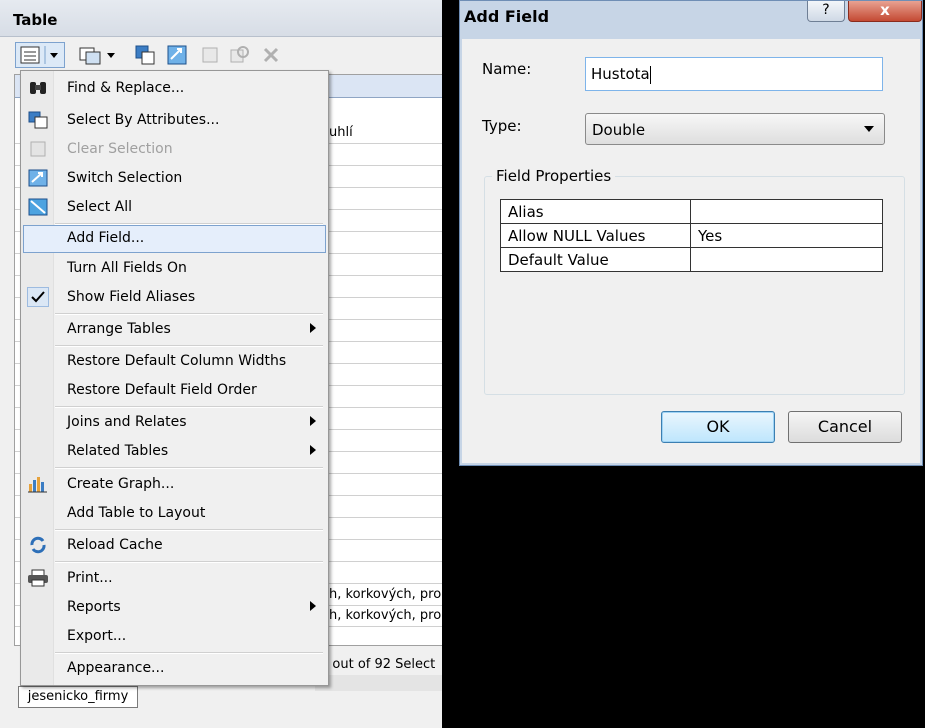 Image resolution: width=925 pixels, height=728 pixels. I want to click on menu-item-label: Restore Default Column Widths, so click(177, 361).